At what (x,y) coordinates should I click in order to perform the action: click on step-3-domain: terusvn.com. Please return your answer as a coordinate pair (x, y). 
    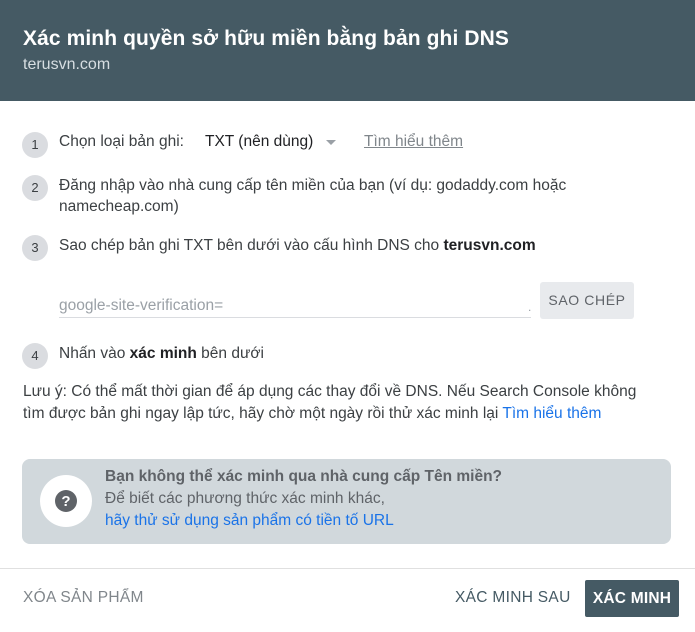
    Looking at the image, I should click on (489, 245).